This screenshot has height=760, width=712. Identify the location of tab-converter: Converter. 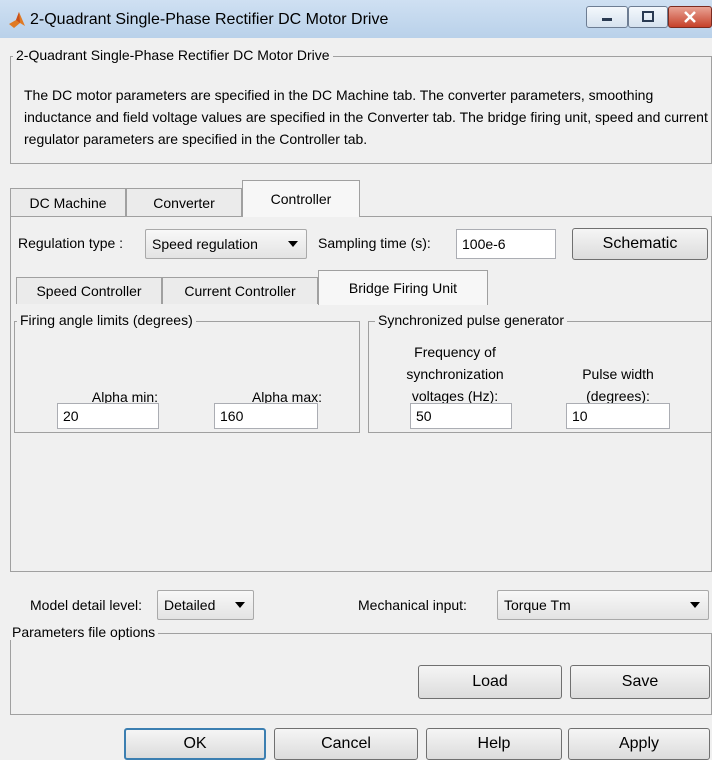
(184, 202).